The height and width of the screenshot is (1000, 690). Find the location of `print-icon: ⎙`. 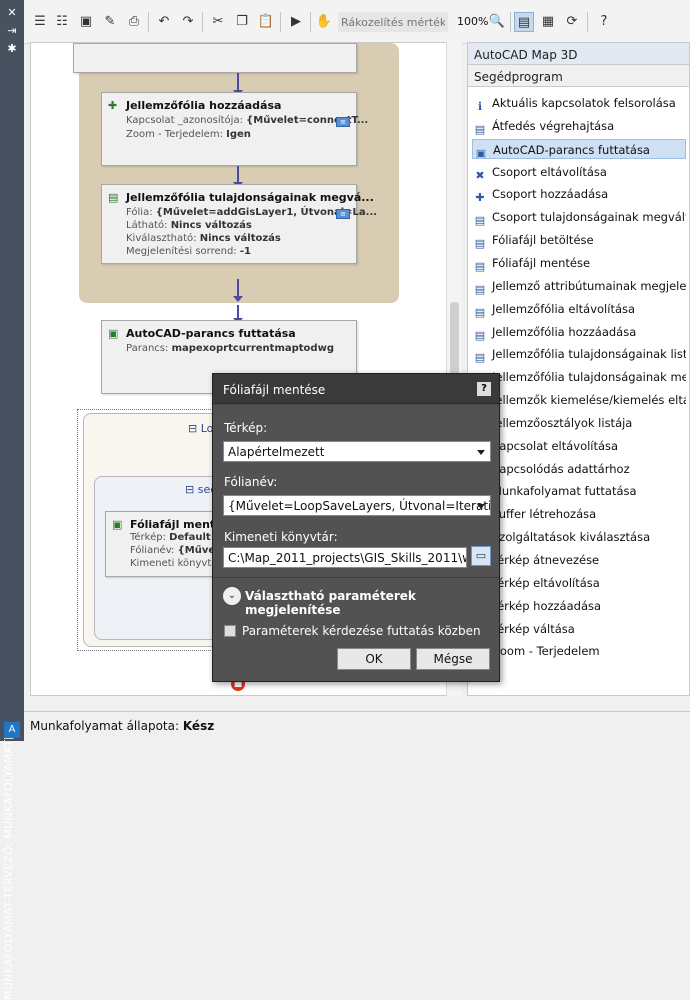

print-icon: ⎙ is located at coordinates (134, 22).